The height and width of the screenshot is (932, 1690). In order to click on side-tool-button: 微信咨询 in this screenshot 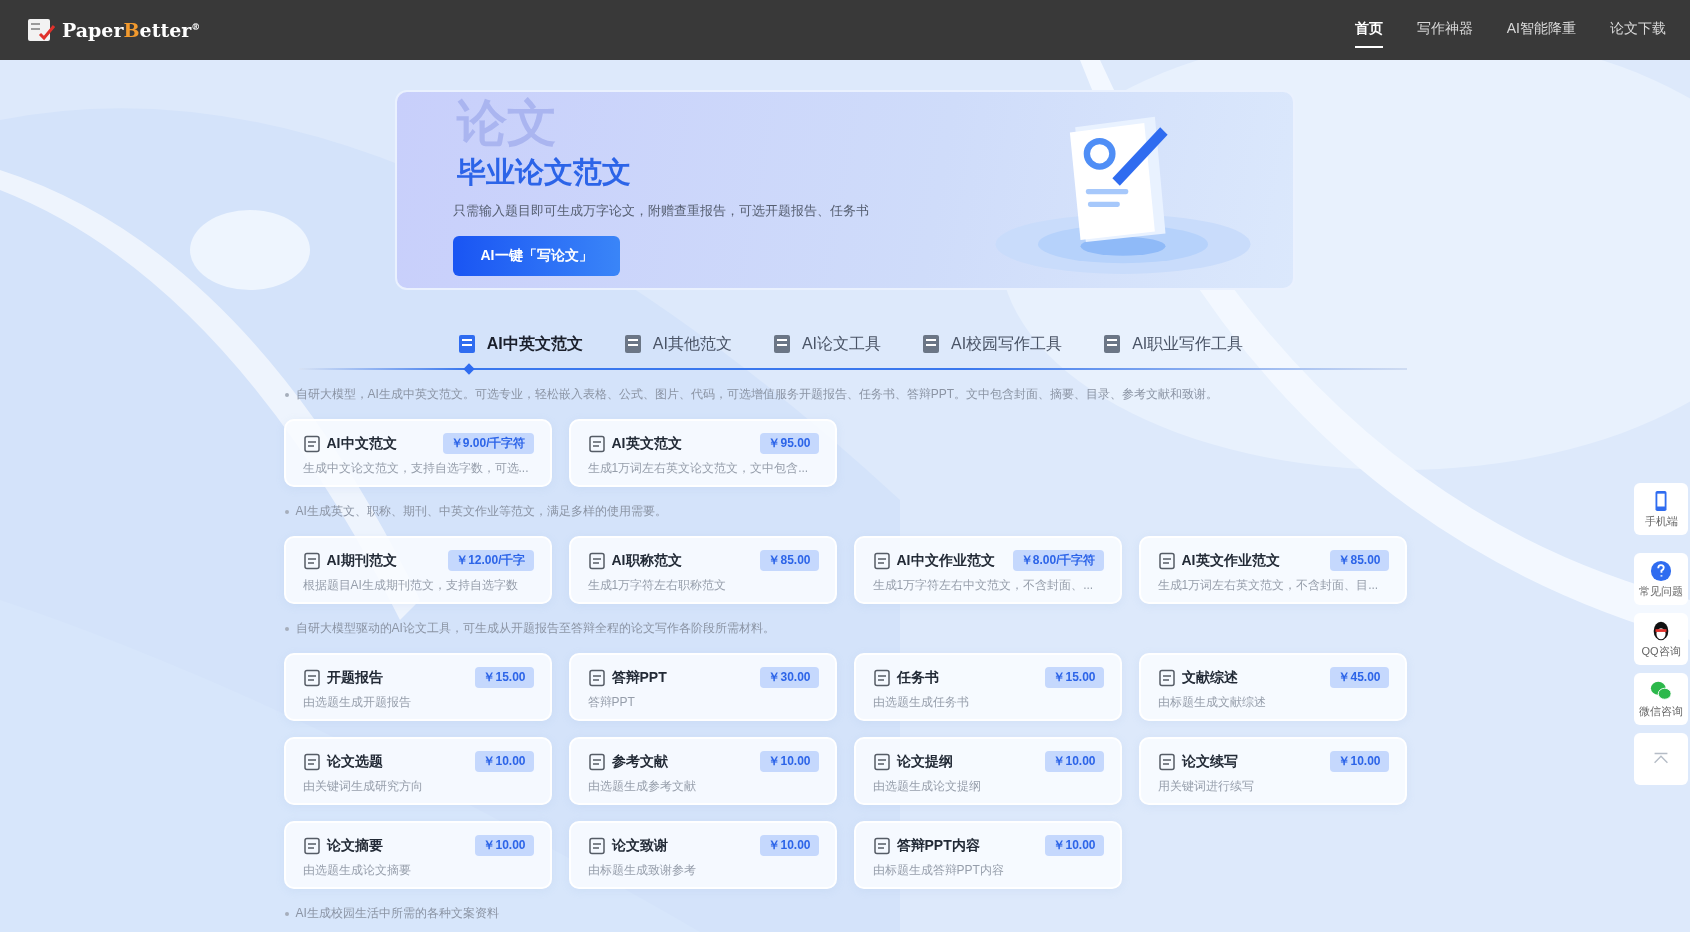, I will do `click(1661, 699)`.